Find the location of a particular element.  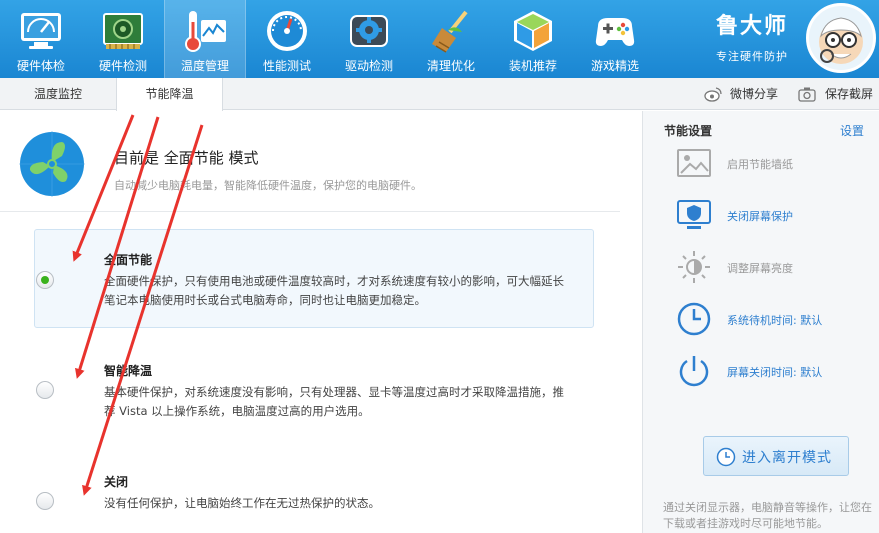

sidebar-item-label: 调整屏幕亮度 is located at coordinates (760, 268).